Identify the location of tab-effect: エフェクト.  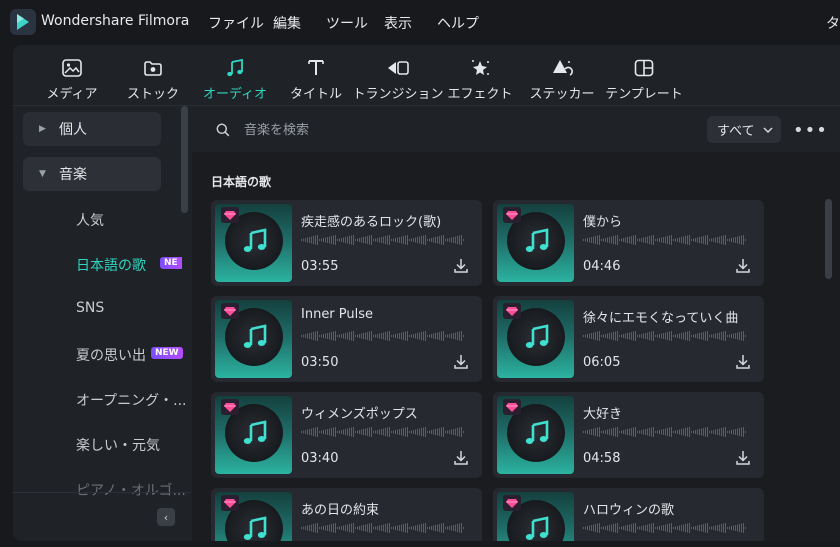
(480, 75).